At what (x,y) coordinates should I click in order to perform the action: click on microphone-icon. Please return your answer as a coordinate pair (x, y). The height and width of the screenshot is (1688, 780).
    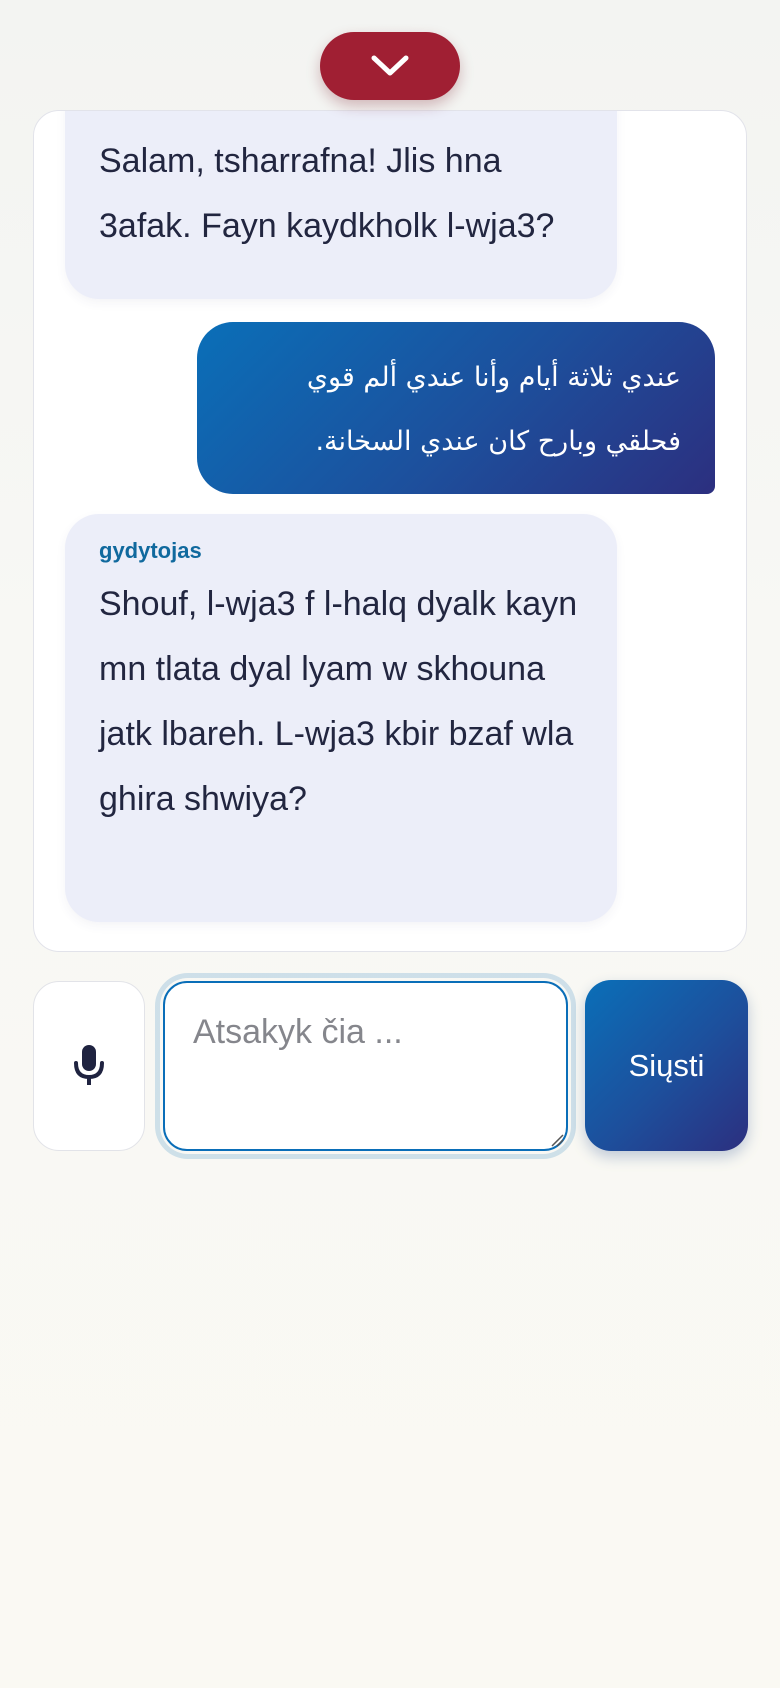
    Looking at the image, I should click on (89, 1065).